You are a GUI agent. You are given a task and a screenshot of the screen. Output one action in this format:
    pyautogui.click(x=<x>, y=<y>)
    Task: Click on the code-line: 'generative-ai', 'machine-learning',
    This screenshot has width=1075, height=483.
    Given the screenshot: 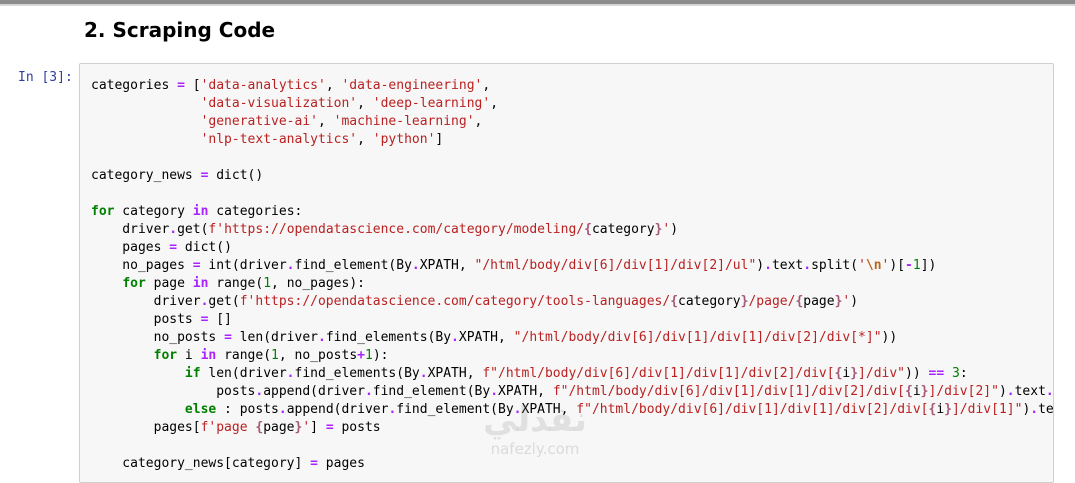 What is the action you would take?
    pyautogui.click(x=572, y=122)
    